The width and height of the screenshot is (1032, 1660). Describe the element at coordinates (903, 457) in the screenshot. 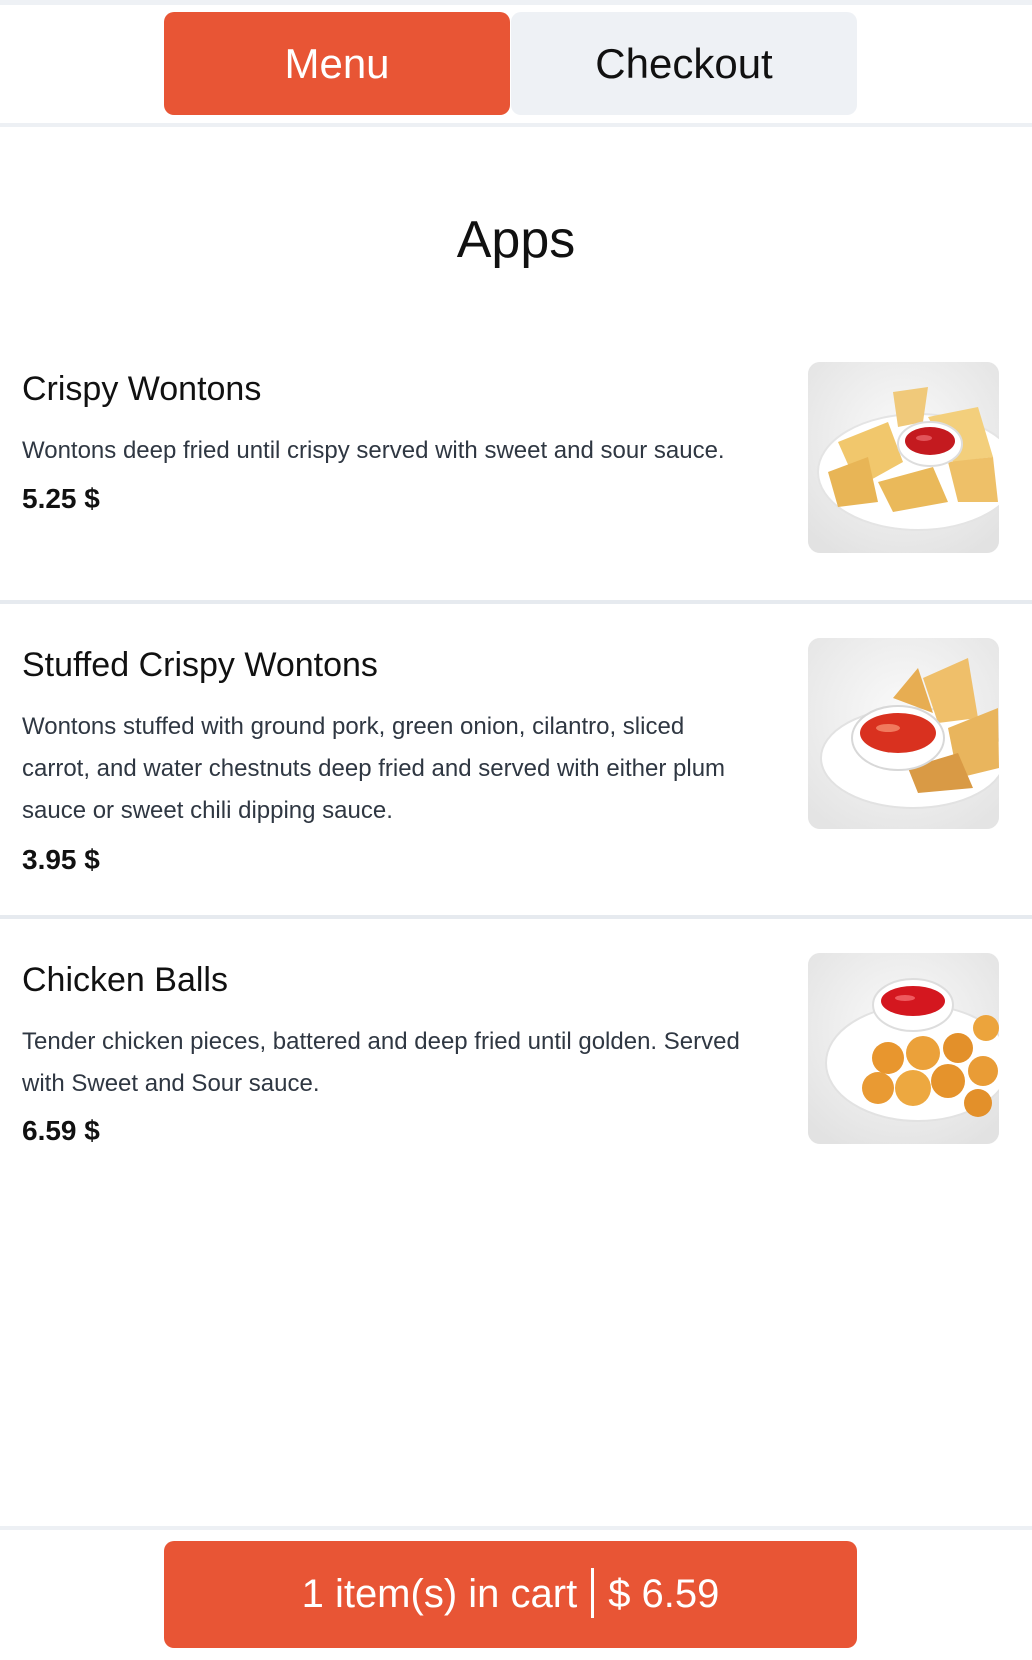

I see `crispy-wontons-image` at that location.